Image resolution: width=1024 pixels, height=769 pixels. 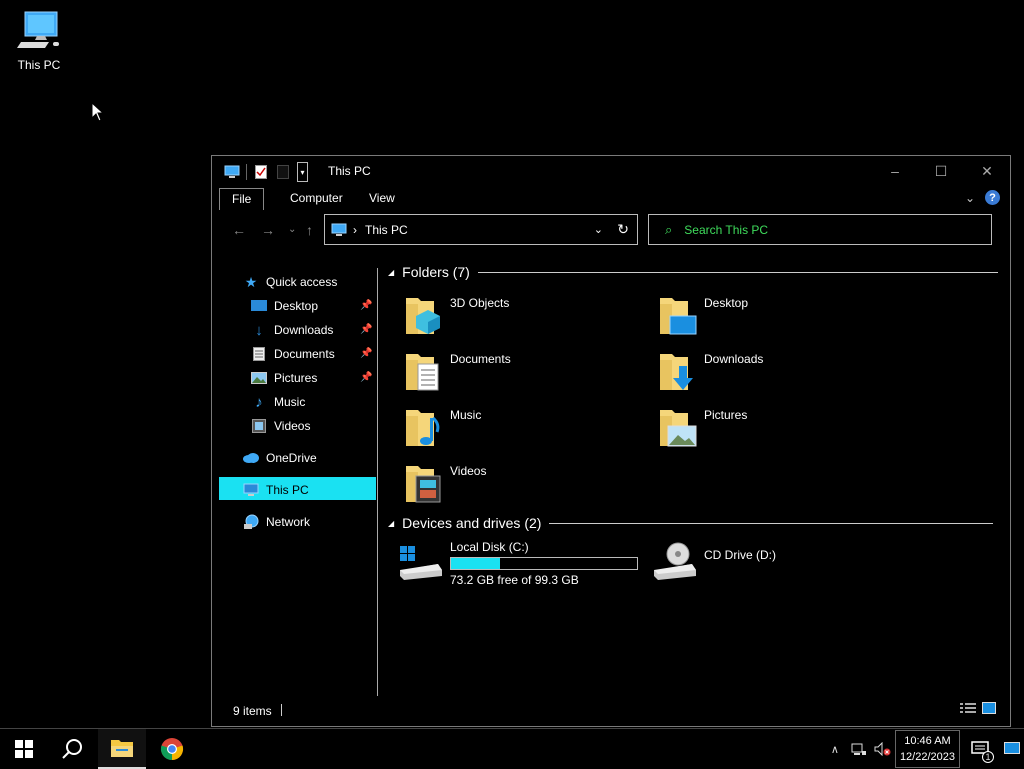 What do you see at coordinates (421, 562) in the screenshot?
I see `windows-drive-icon` at bounding box center [421, 562].